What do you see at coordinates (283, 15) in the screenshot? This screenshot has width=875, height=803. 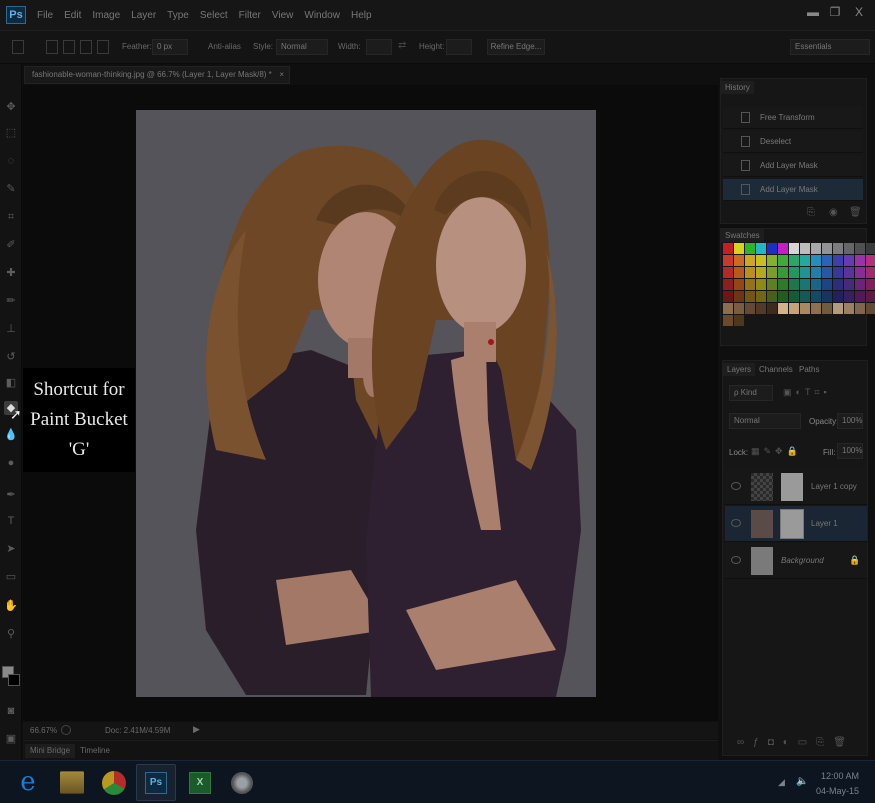 I see `menu-view: View` at bounding box center [283, 15].